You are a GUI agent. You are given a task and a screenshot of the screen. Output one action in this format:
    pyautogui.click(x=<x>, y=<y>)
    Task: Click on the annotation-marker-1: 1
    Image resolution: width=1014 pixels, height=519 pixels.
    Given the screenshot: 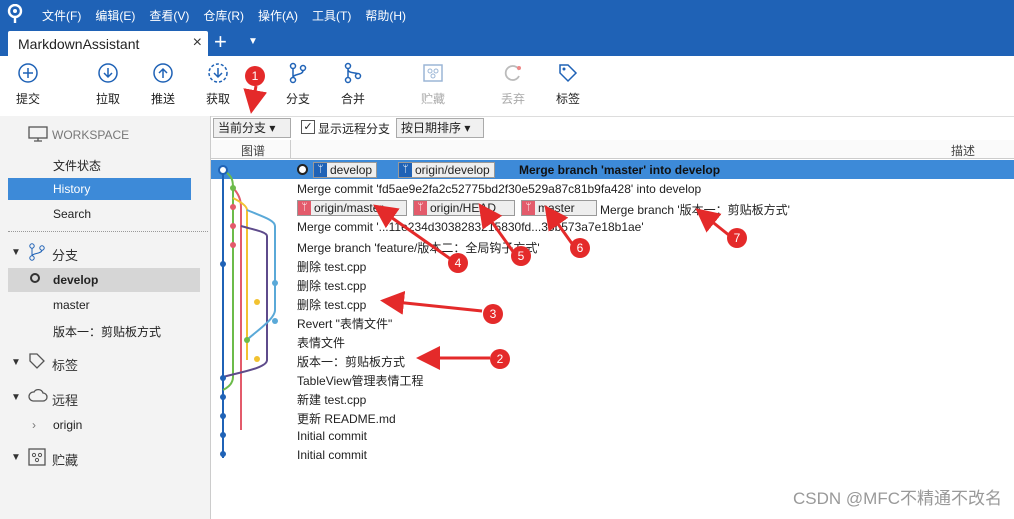 What is the action you would take?
    pyautogui.click(x=255, y=76)
    